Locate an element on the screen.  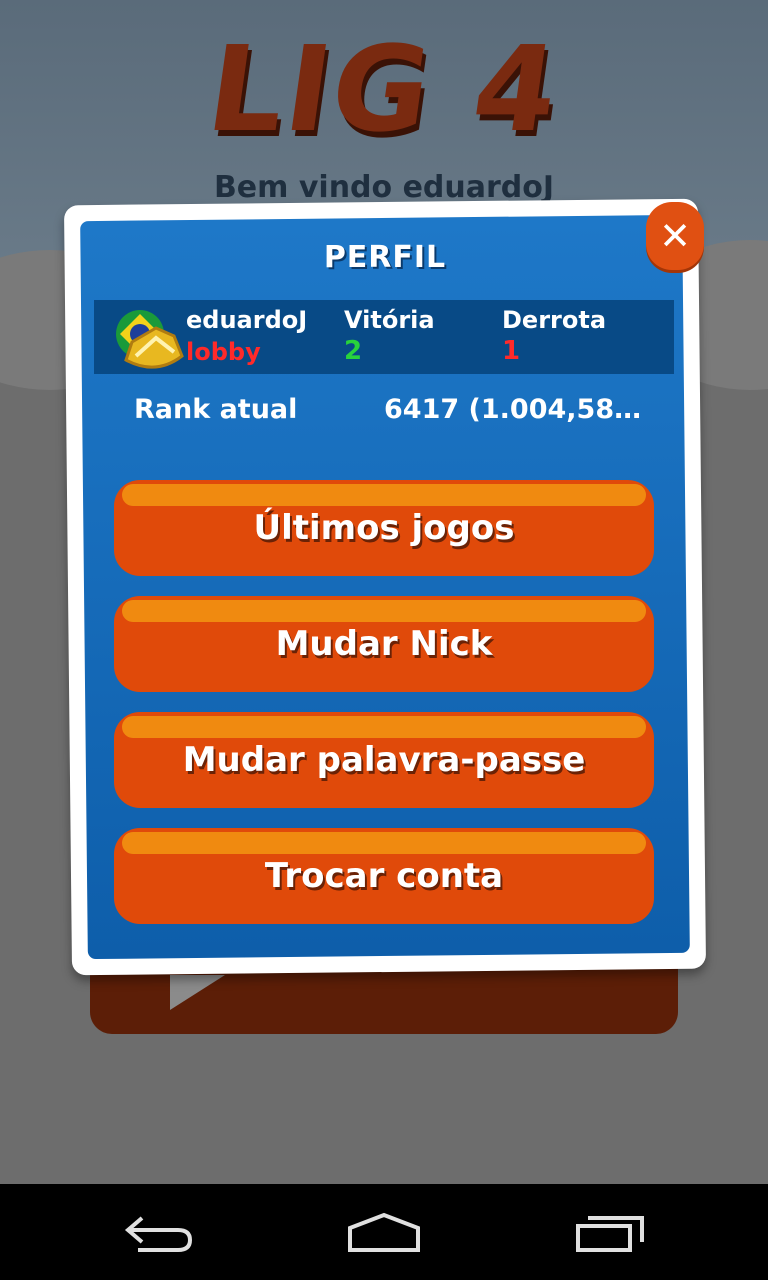
last-games-button: Últimos jogos is located at coordinates (384, 528).